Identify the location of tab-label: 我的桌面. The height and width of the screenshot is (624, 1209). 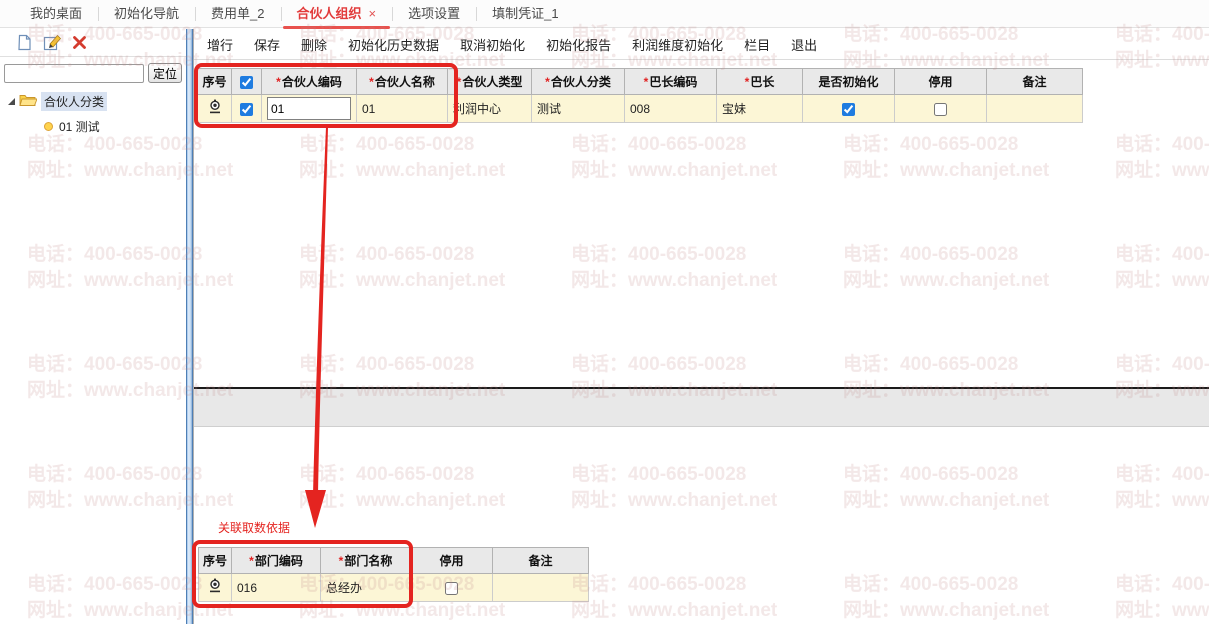
(56, 13).